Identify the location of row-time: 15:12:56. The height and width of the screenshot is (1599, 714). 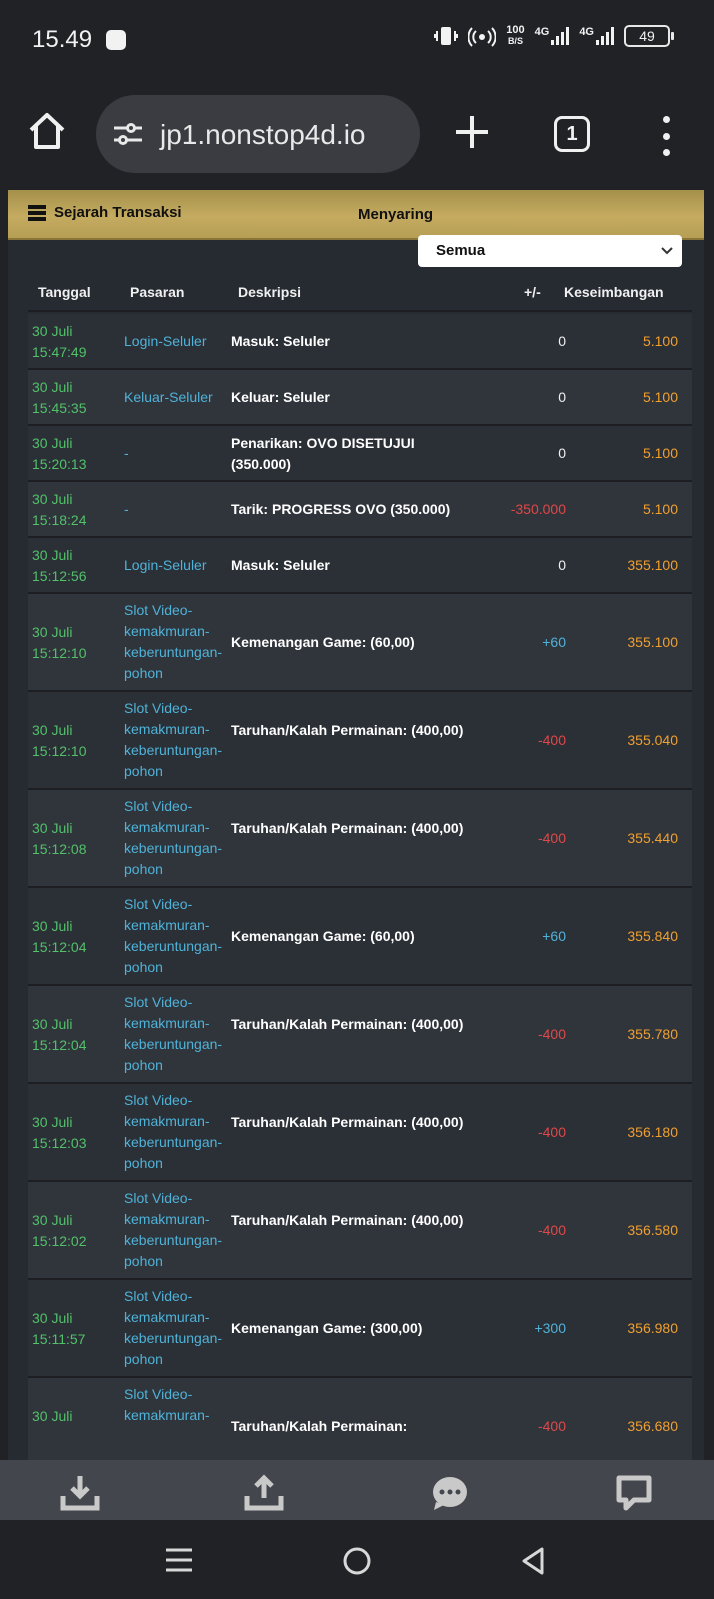
(59, 576).